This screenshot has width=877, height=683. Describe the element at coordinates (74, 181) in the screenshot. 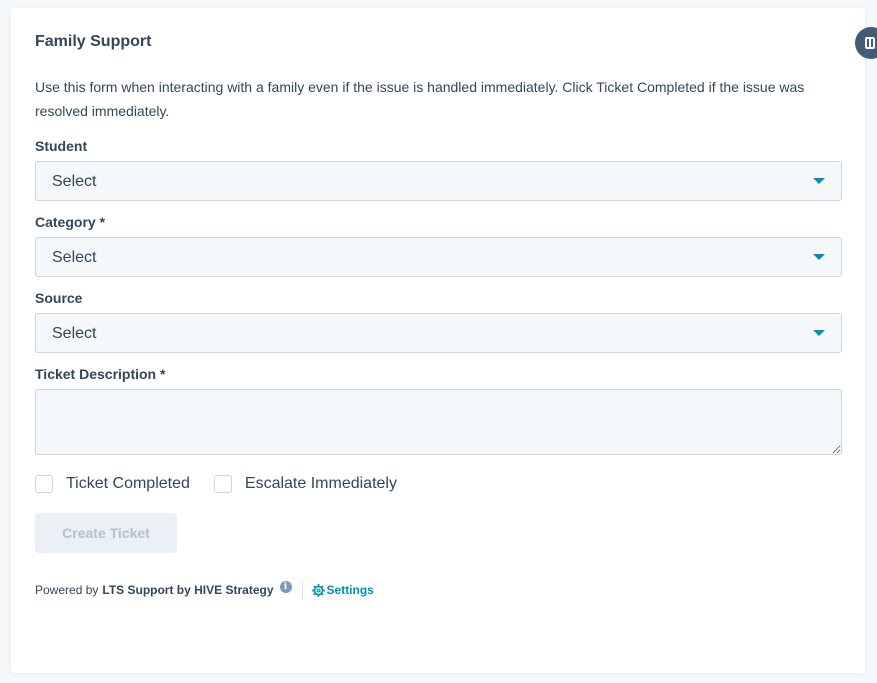

I see `student-select-value: Select` at that location.